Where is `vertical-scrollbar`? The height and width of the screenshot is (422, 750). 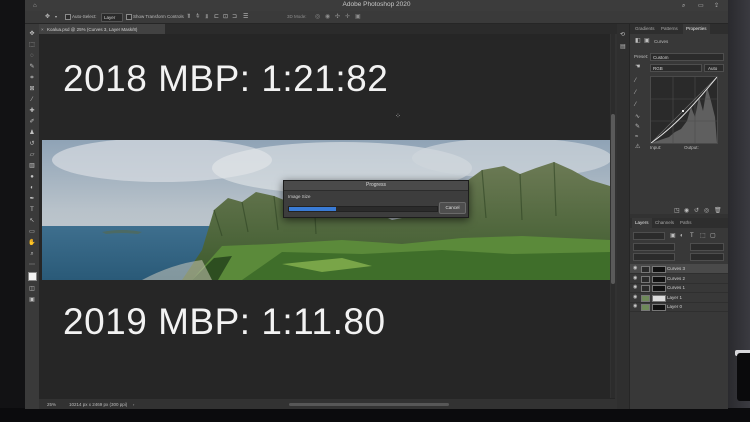 vertical-scrollbar is located at coordinates (613, 216).